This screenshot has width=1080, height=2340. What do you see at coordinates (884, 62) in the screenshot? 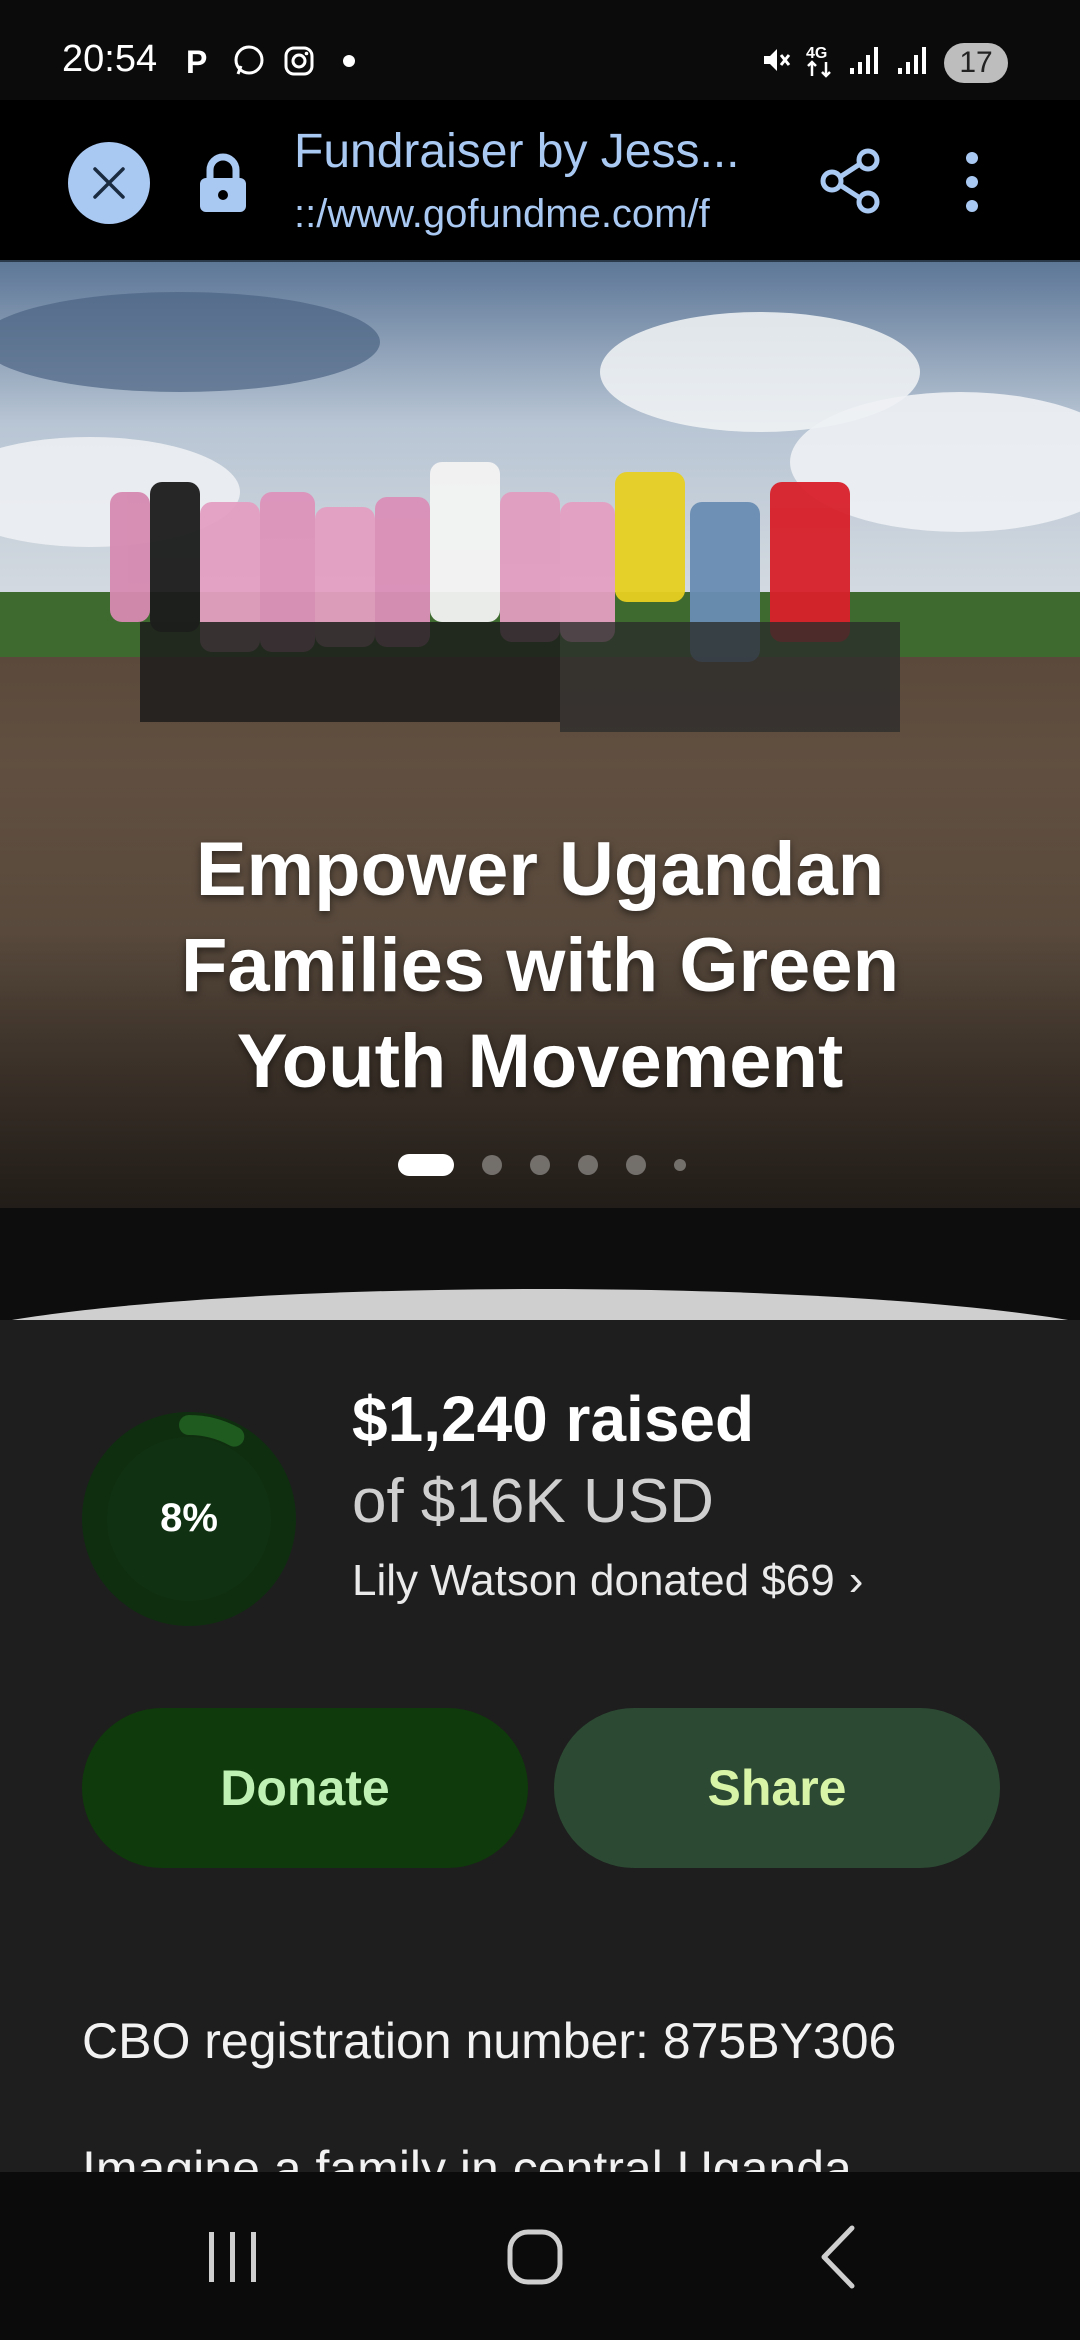
I see `status-right-icons: 4G 17` at bounding box center [884, 62].